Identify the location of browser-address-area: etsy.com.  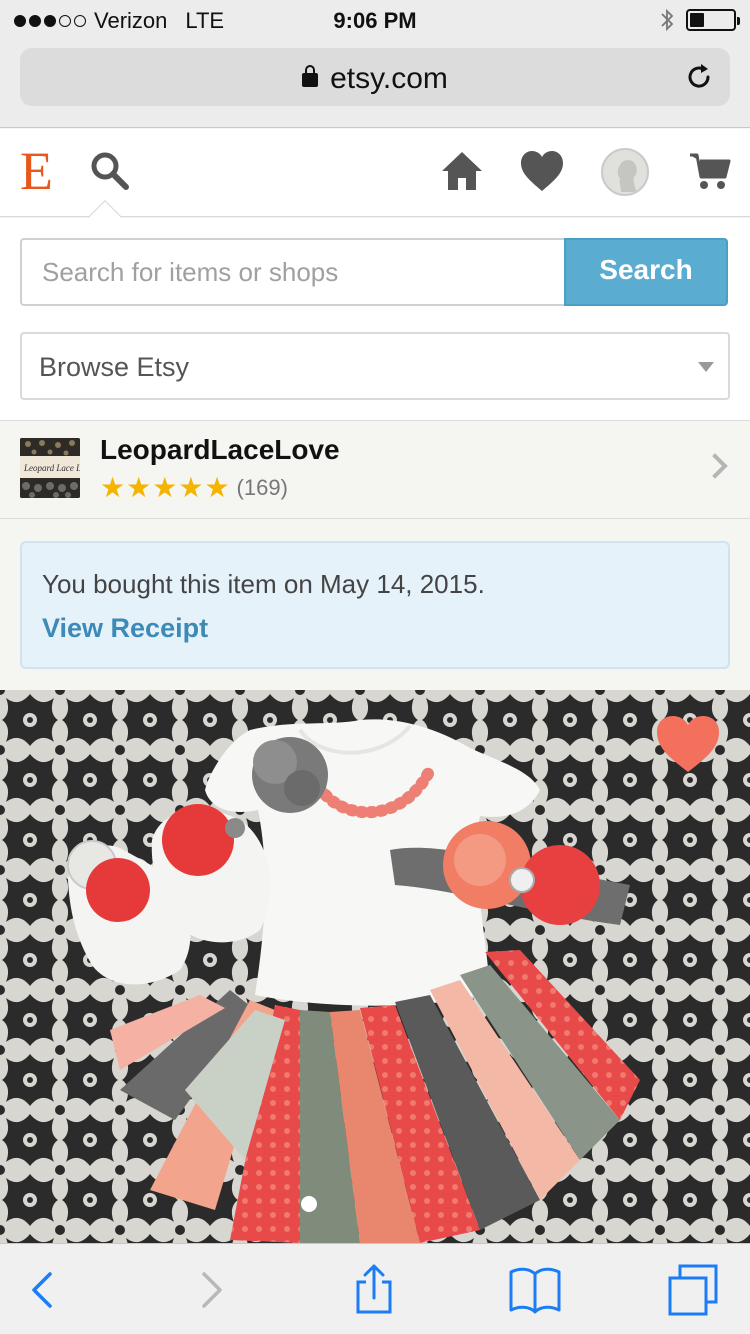
(375, 84).